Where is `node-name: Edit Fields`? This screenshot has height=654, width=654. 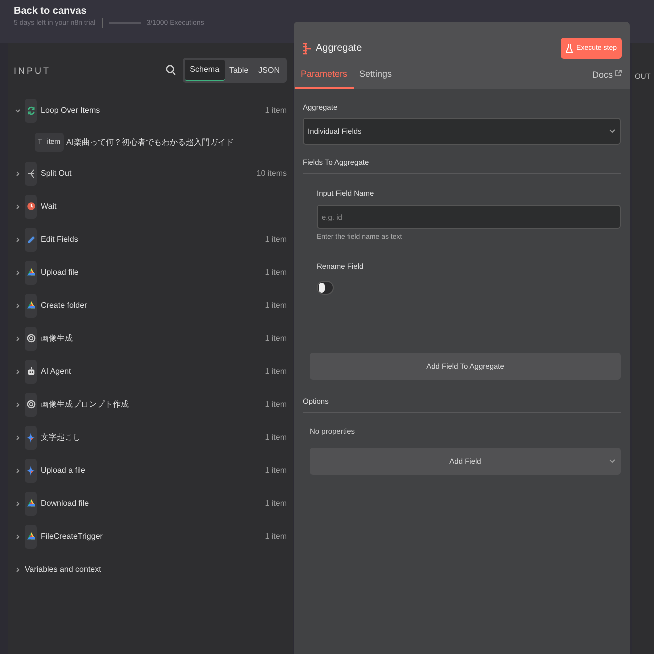 node-name: Edit Fields is located at coordinates (59, 239).